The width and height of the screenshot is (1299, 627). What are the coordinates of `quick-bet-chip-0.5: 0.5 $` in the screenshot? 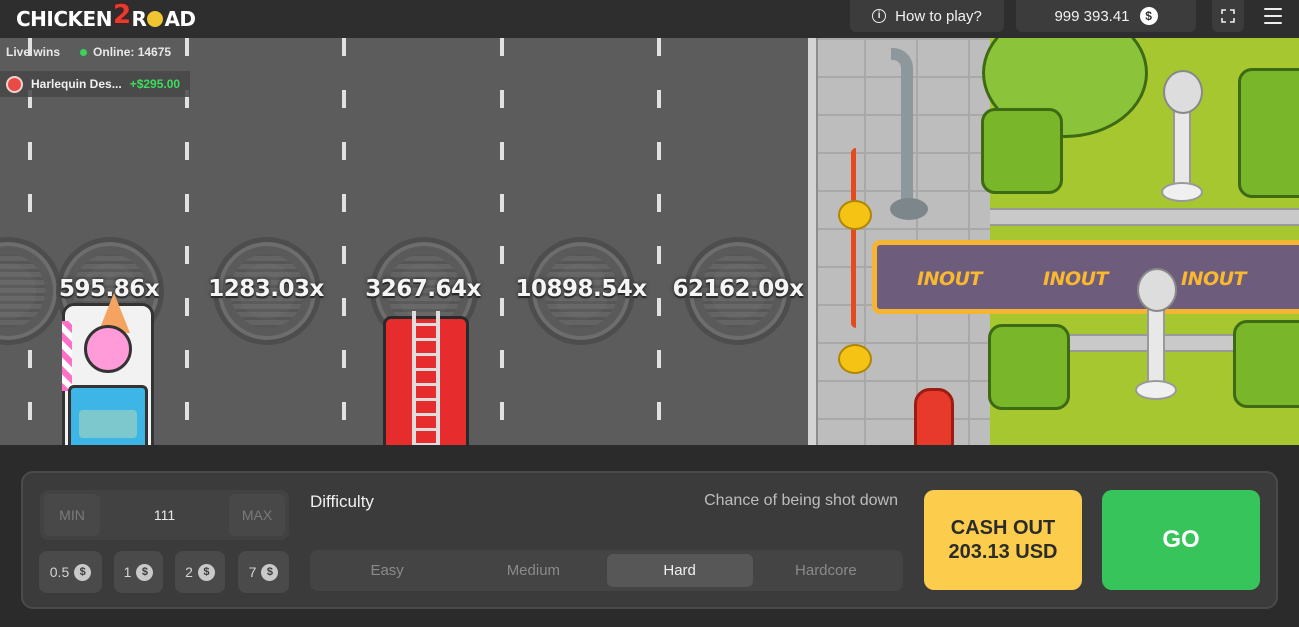 It's located at (70, 572).